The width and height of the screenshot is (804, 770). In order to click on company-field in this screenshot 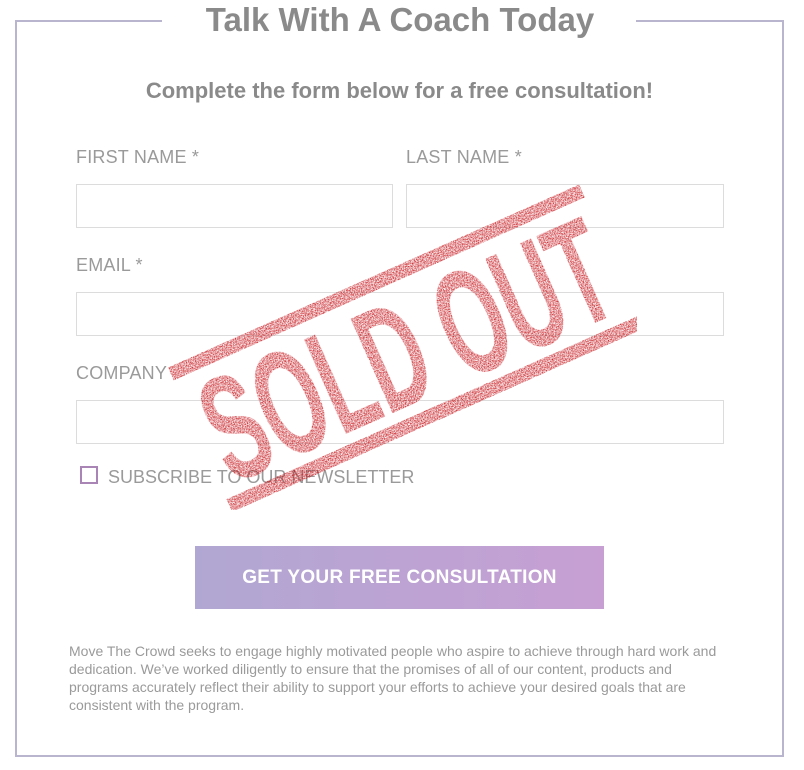, I will do `click(400, 422)`.